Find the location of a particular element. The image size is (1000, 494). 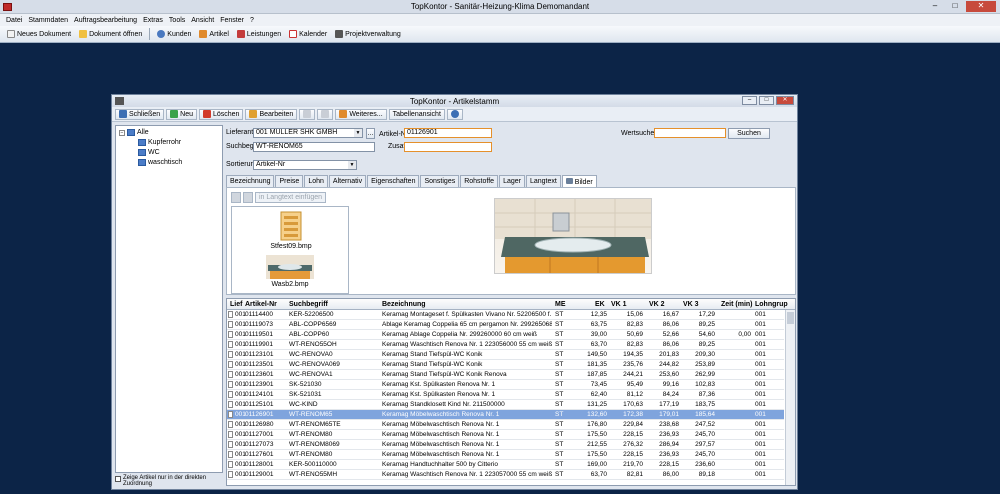

projektverwaltung-button: Projektverwaltung is located at coordinates (368, 34).